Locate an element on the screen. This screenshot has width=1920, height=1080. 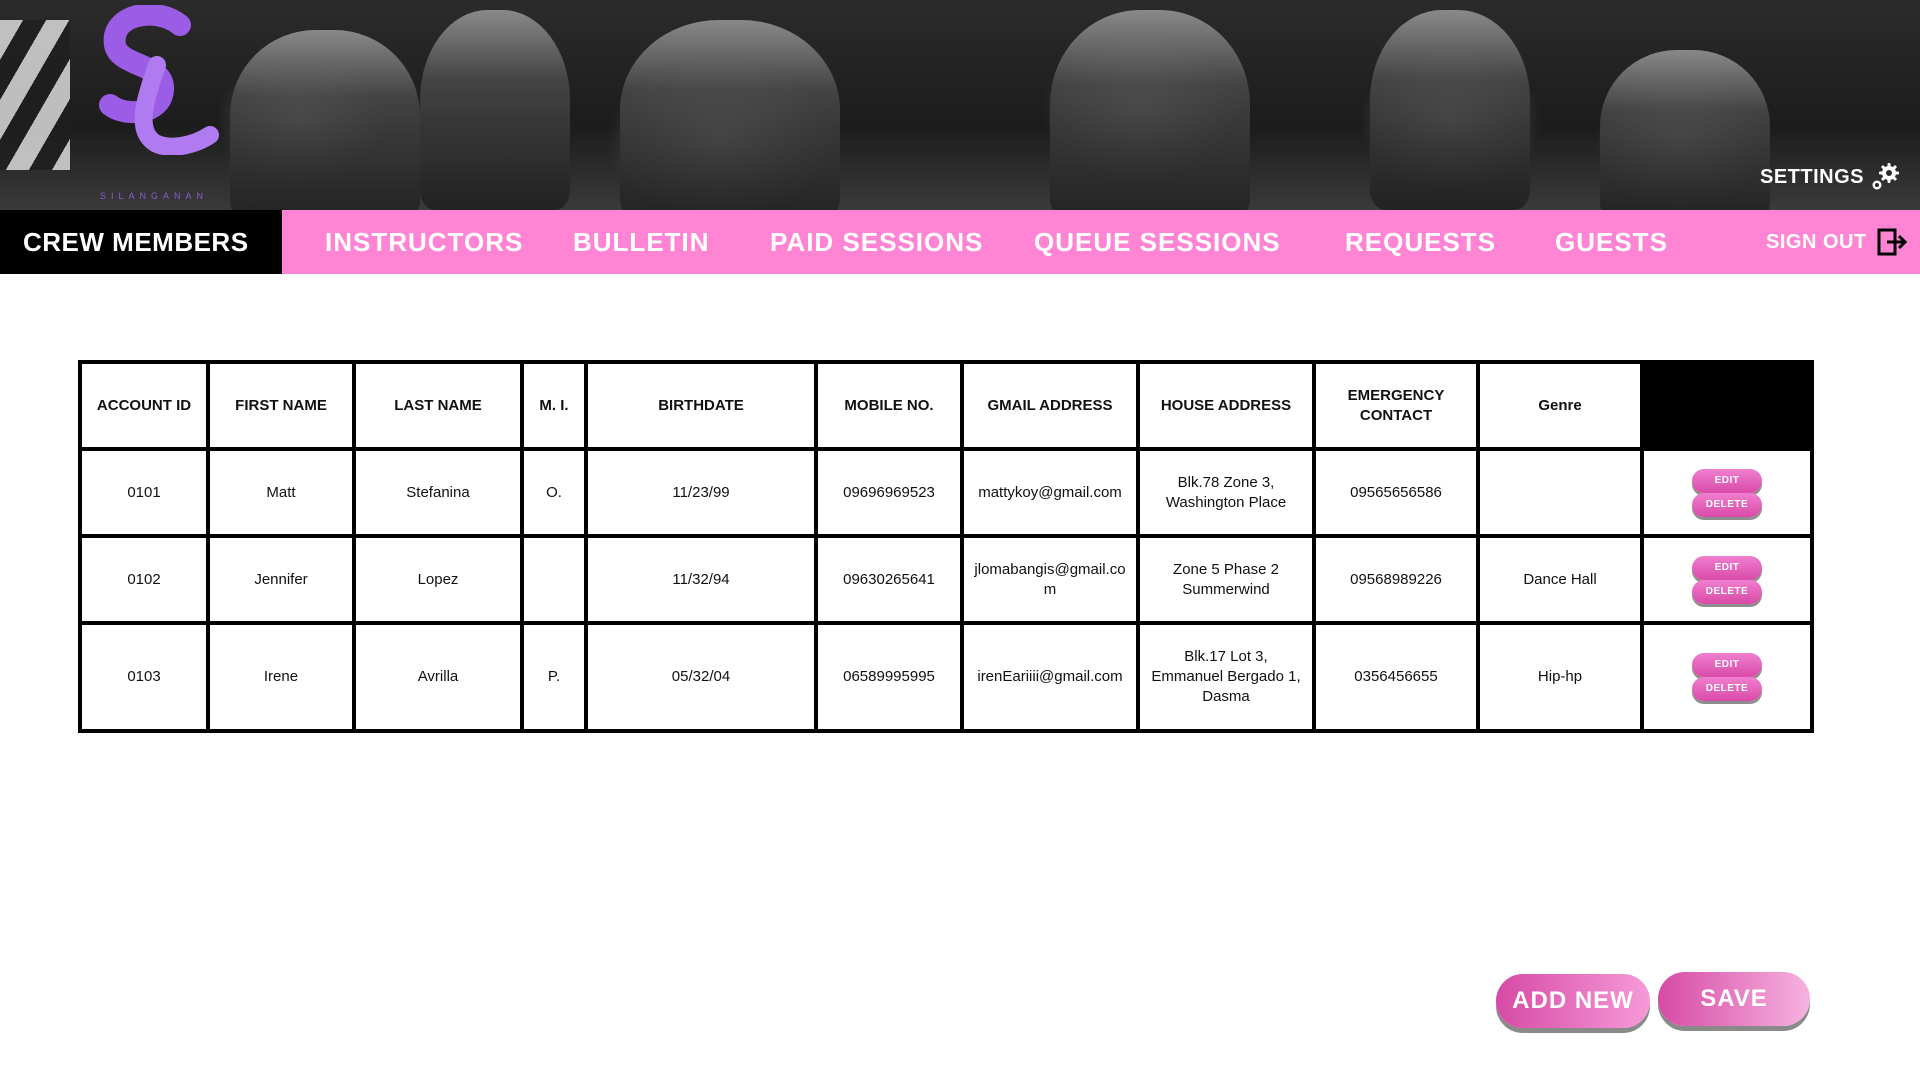
brand-logo is located at coordinates (159, 80).